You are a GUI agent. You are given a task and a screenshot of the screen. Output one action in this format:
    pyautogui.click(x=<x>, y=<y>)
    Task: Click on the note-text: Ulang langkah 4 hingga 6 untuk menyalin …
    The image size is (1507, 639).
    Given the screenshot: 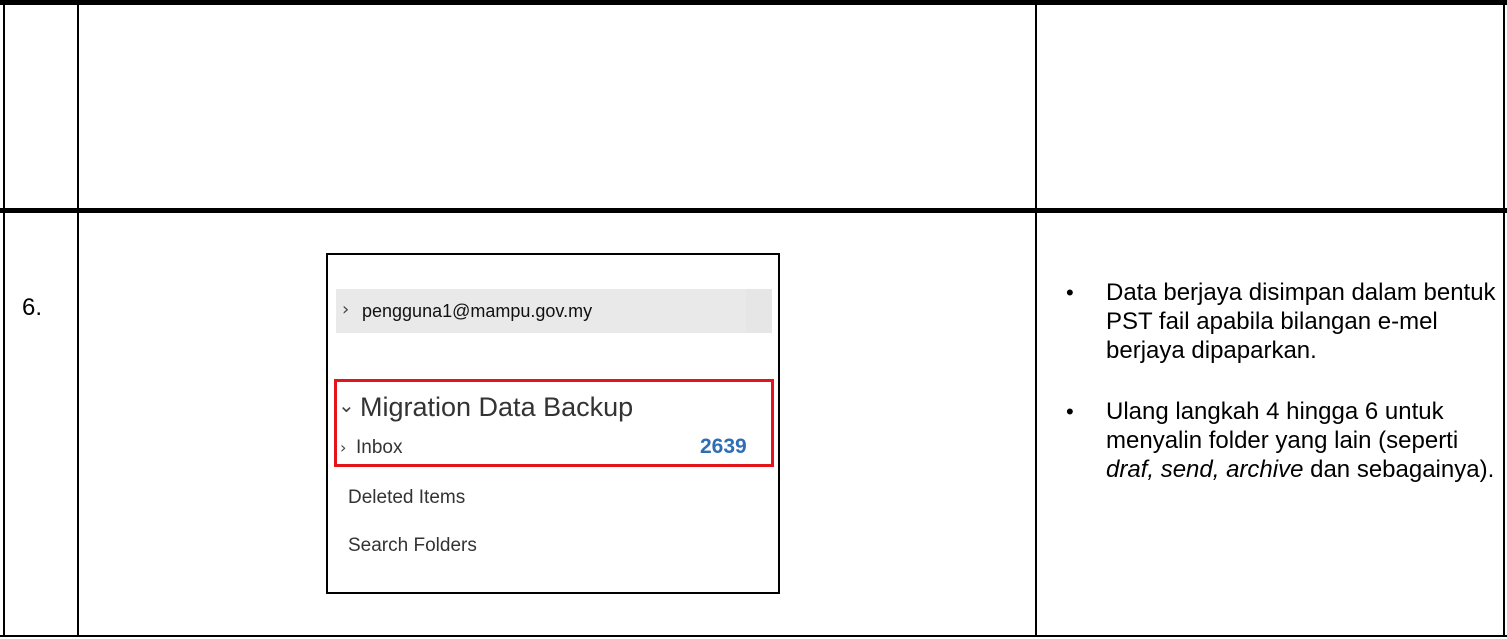 What is the action you would take?
    pyautogui.click(x=1282, y=426)
    